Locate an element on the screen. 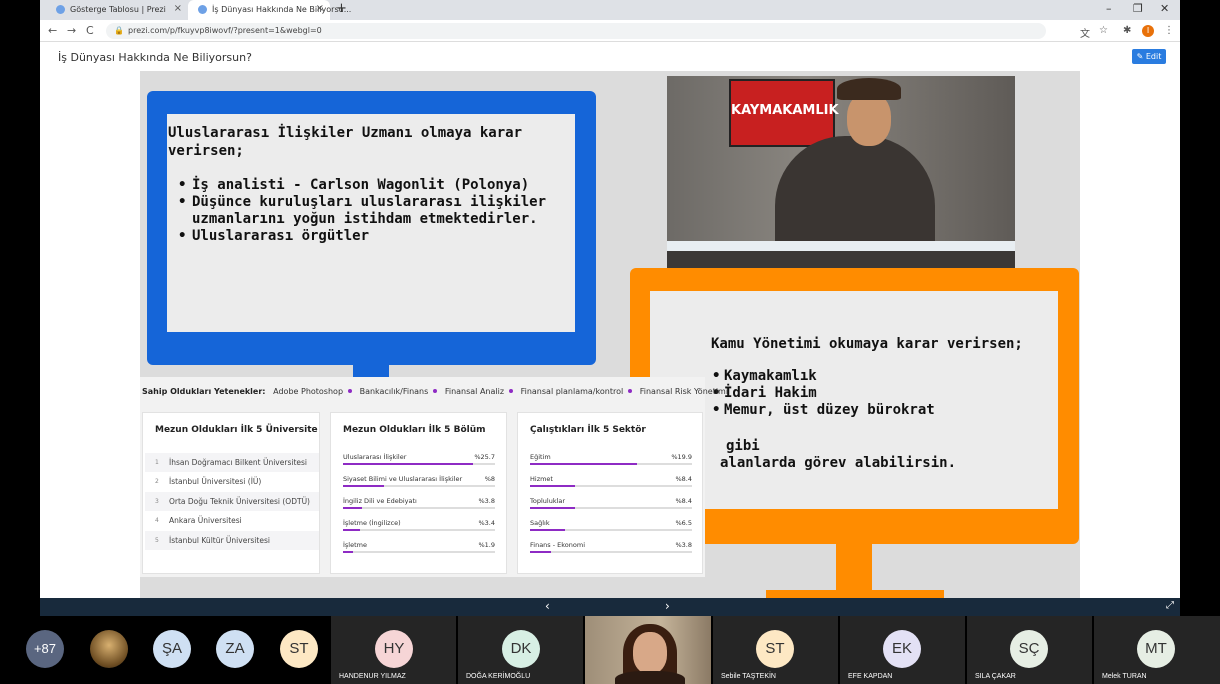  skill-item: Bankacılık/Finans is located at coordinates (394, 391).